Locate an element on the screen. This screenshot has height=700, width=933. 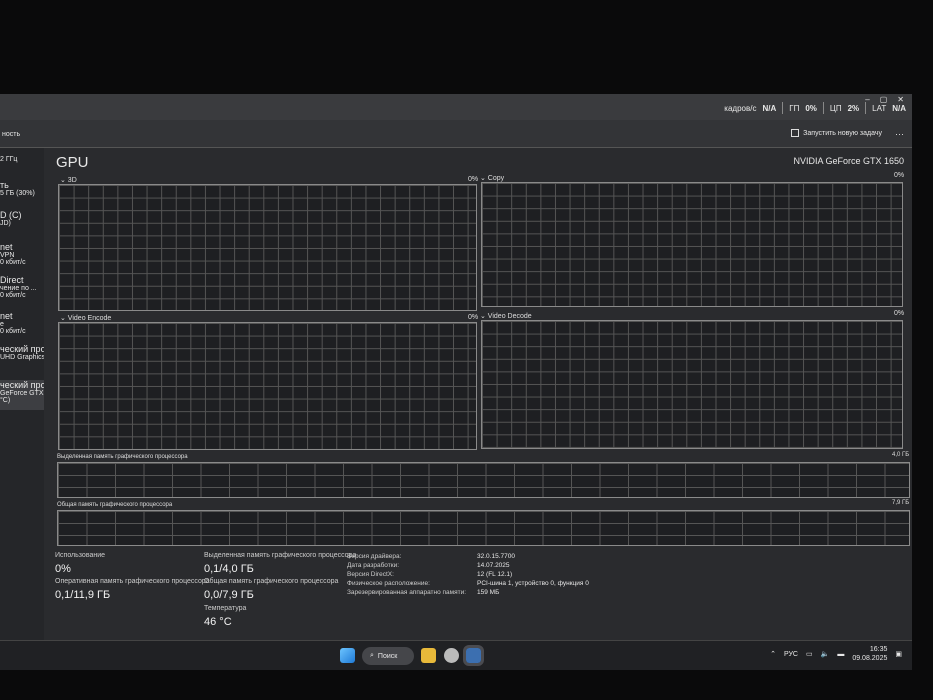
language-indicator: РУС is located at coordinates (791, 654).